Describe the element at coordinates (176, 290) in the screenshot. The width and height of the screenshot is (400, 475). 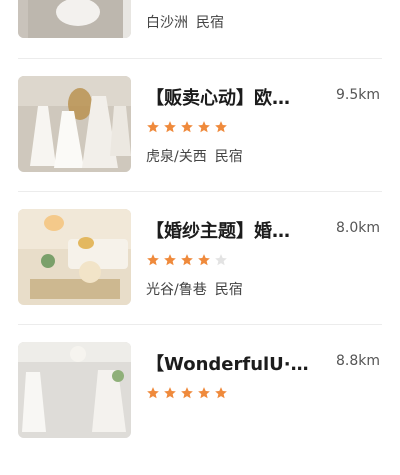
I see `area-label: 光谷/鲁巷` at that location.